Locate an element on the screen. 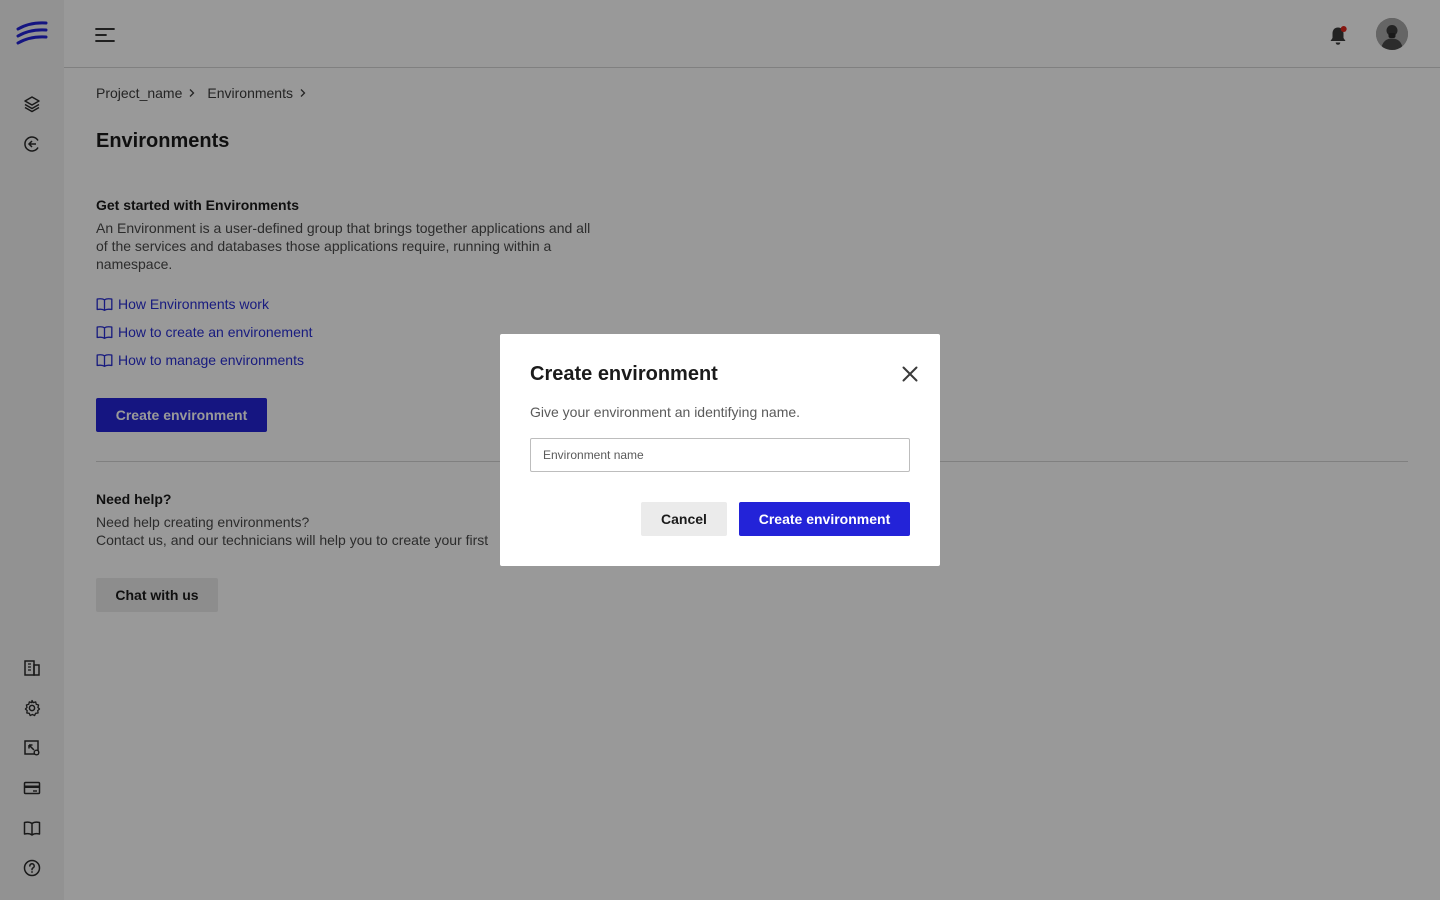  modal-create-environment-button: Create environment is located at coordinates (824, 519).